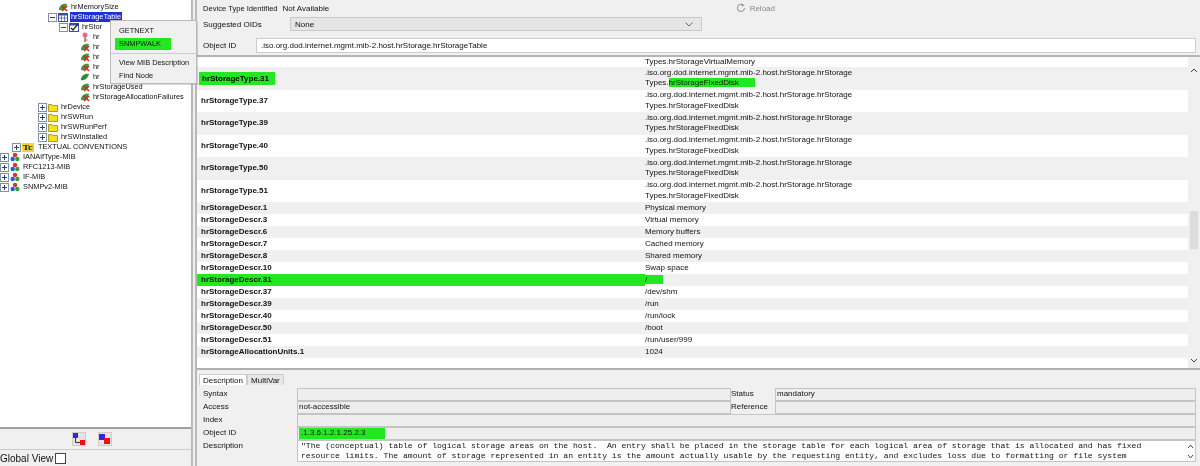  I want to click on field-label: Suggested OIDs, so click(233, 24).